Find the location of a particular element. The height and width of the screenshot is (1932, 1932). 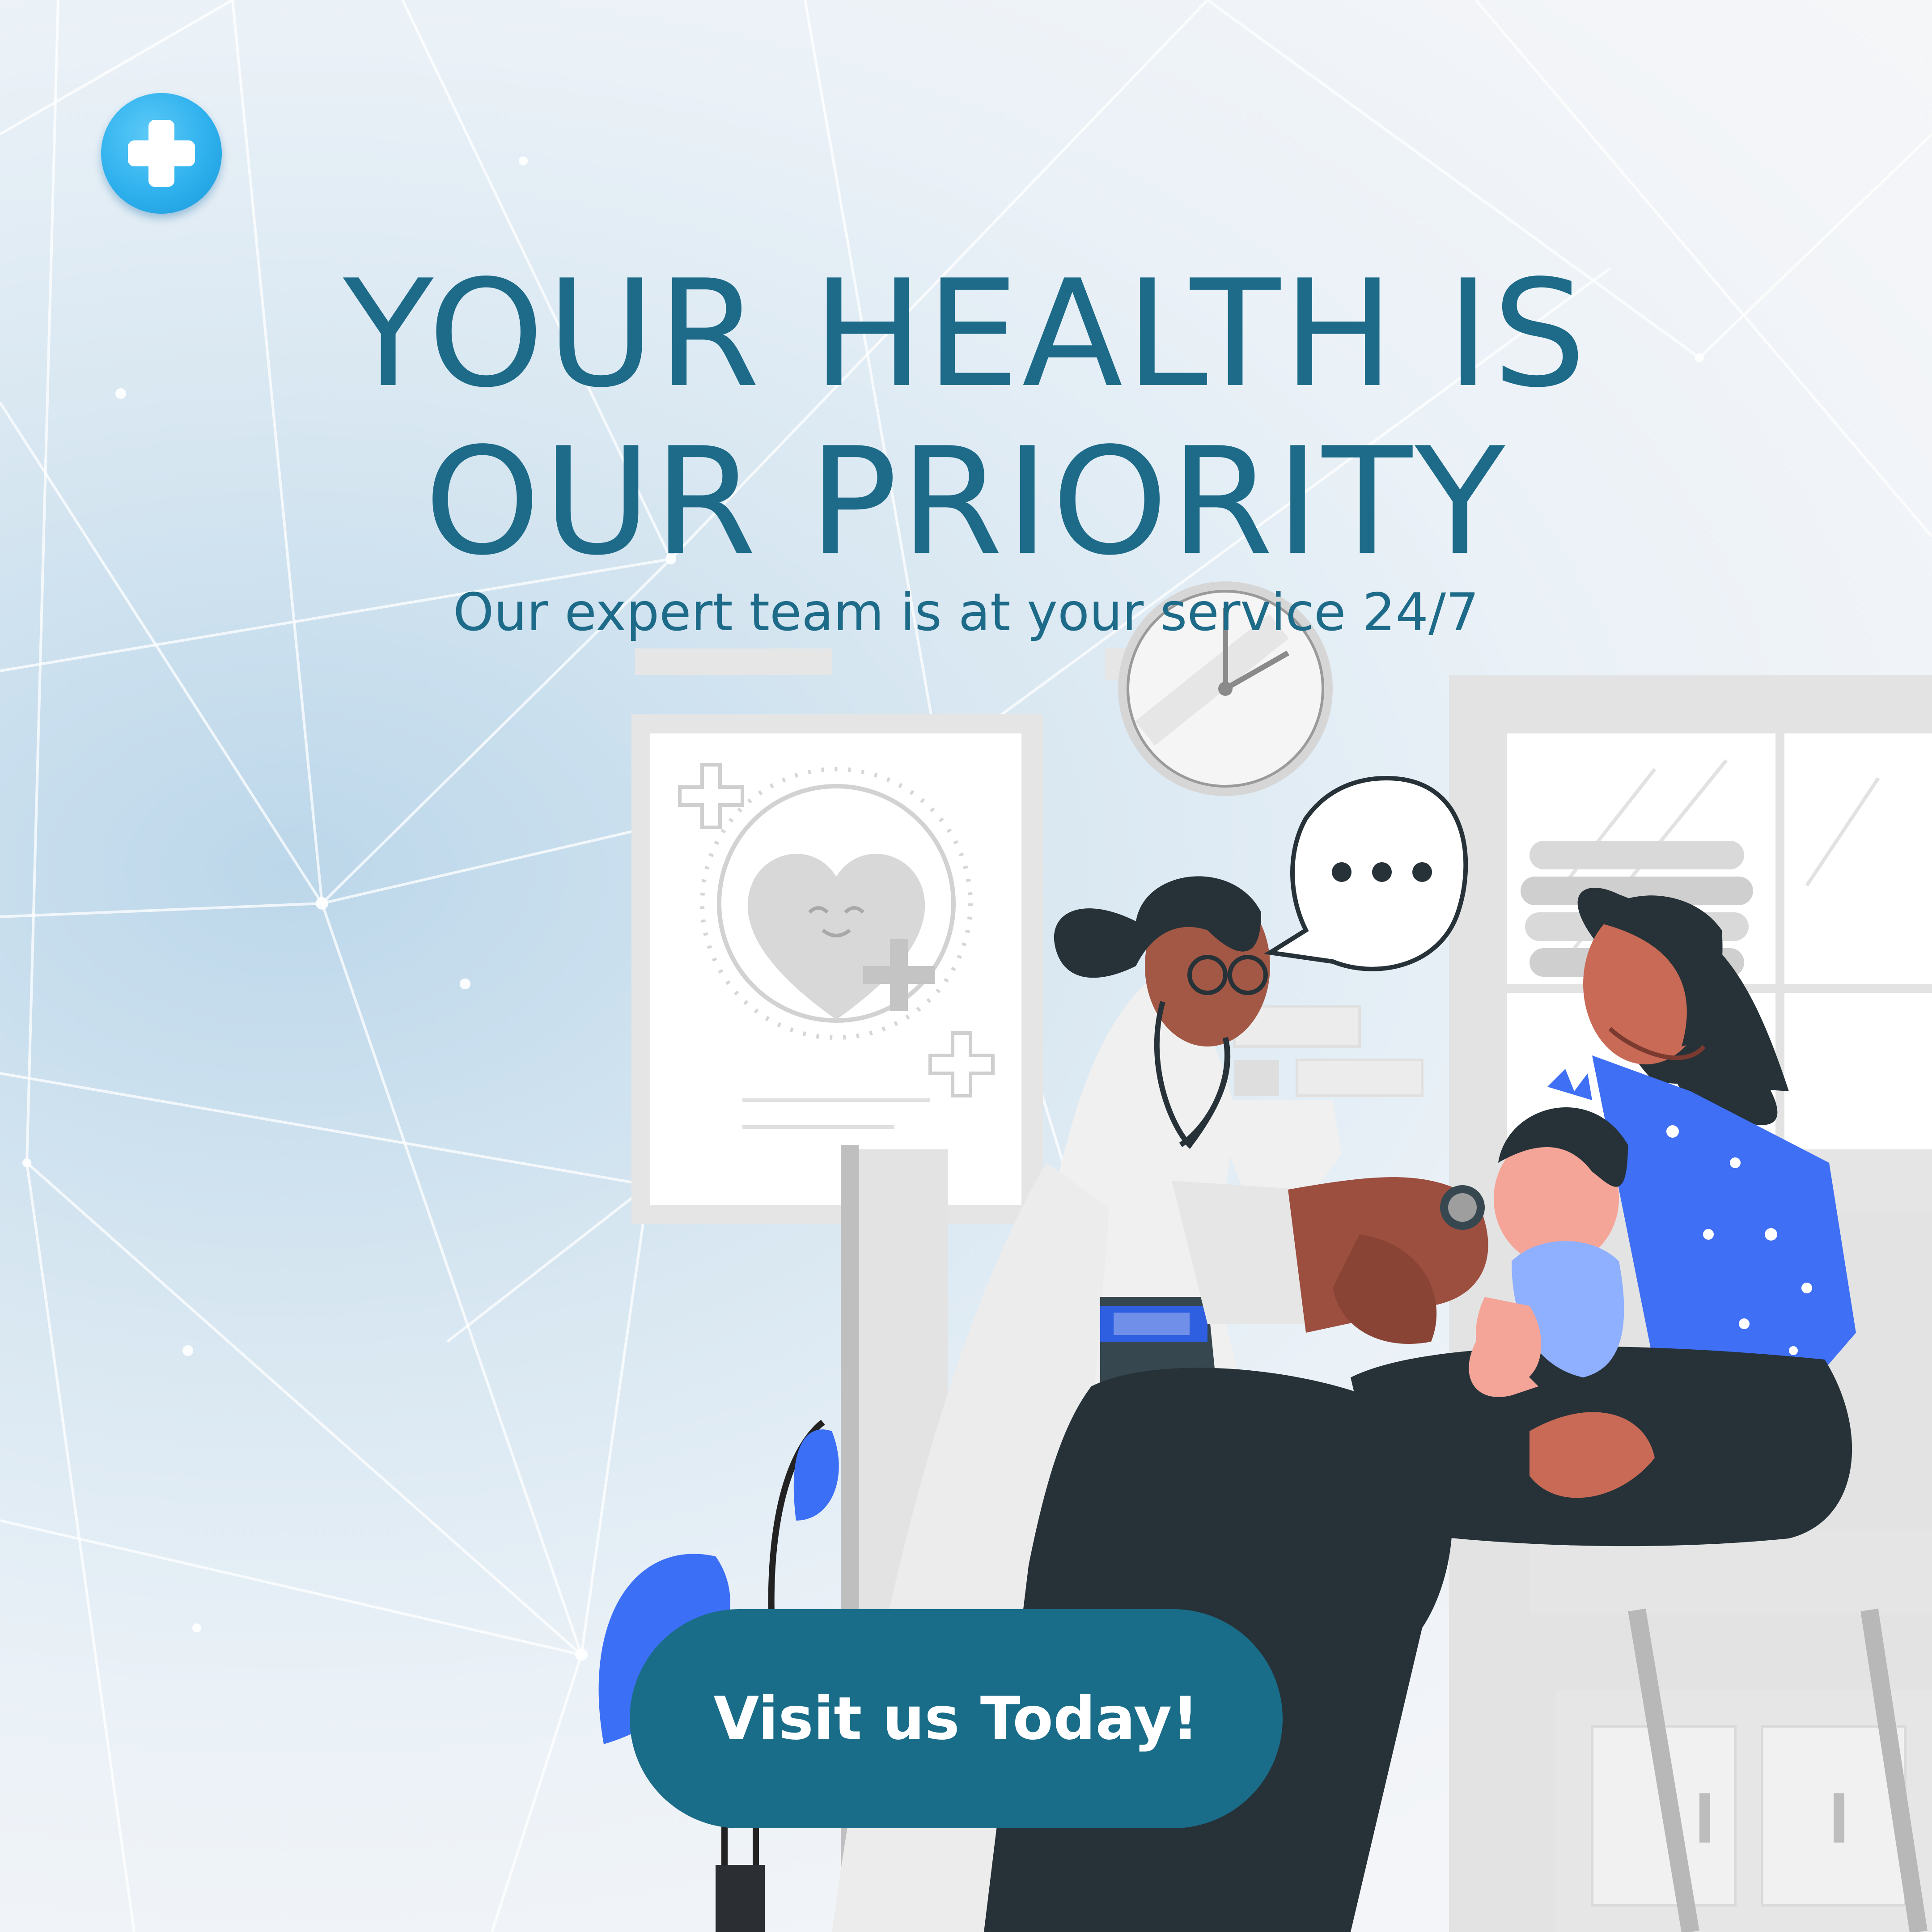

visit-us-button: Visit us Today! is located at coordinates (956, 1718).